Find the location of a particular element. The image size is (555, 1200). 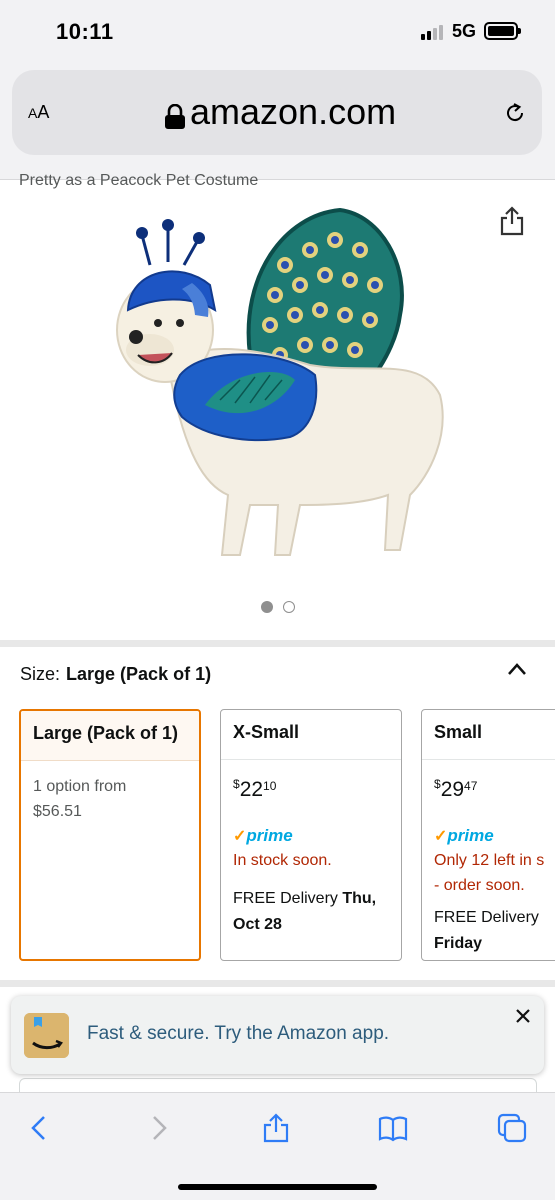

option-price: $2210 is located at coordinates (255, 789).